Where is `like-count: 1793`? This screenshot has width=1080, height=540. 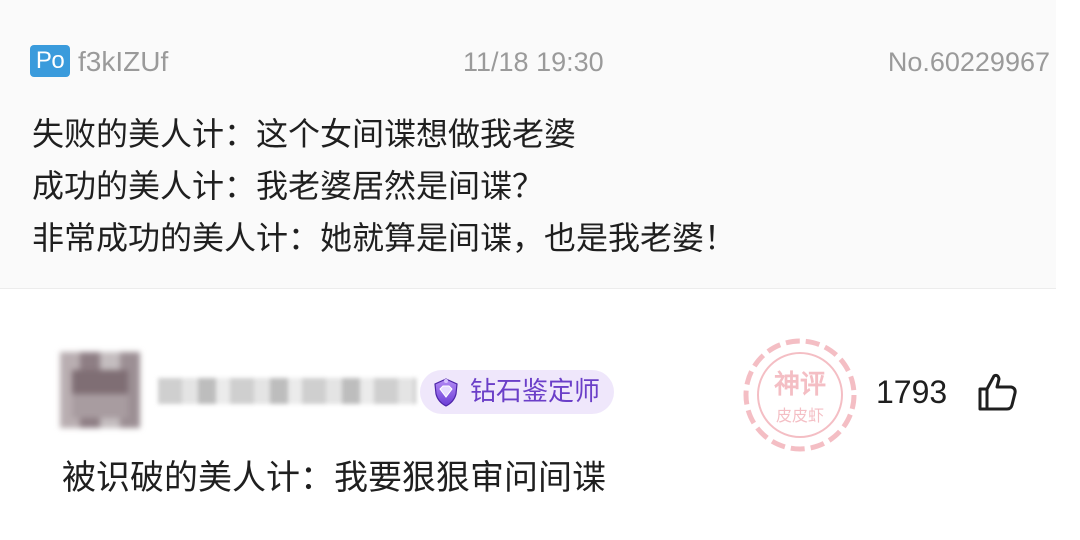 like-count: 1793 is located at coordinates (912, 392).